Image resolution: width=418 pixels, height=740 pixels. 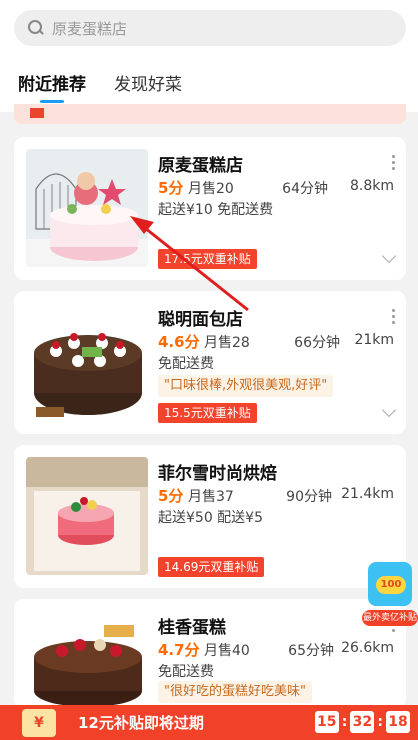 I want to click on delivery-time: 66分钟, so click(x=317, y=343).